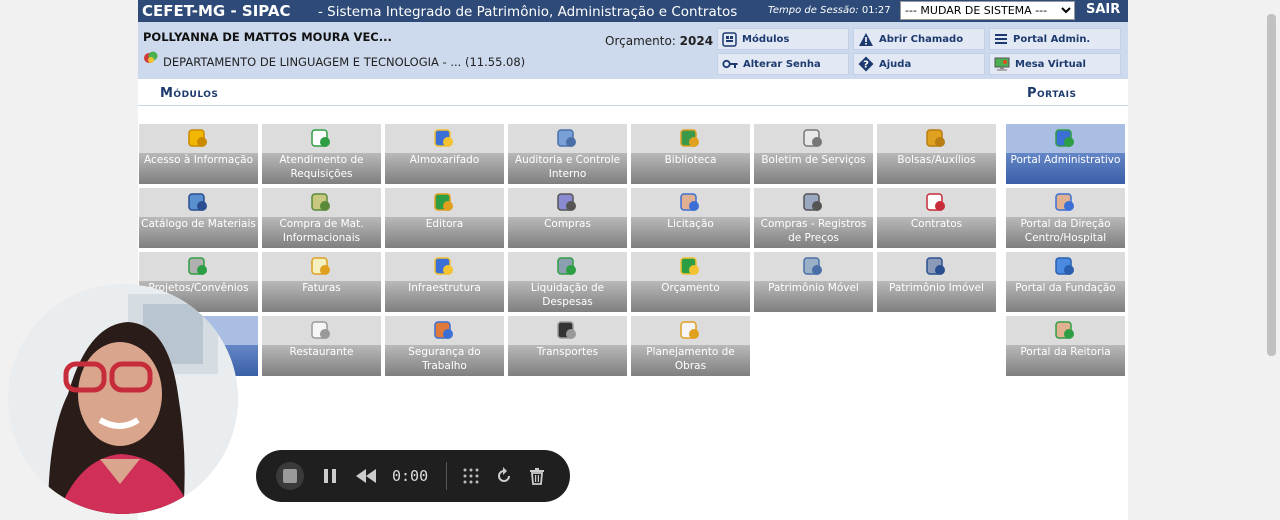 The width and height of the screenshot is (1280, 520). Describe the element at coordinates (444, 154) in the screenshot. I see `tile-almoxarifado: Almoxarifado` at that location.